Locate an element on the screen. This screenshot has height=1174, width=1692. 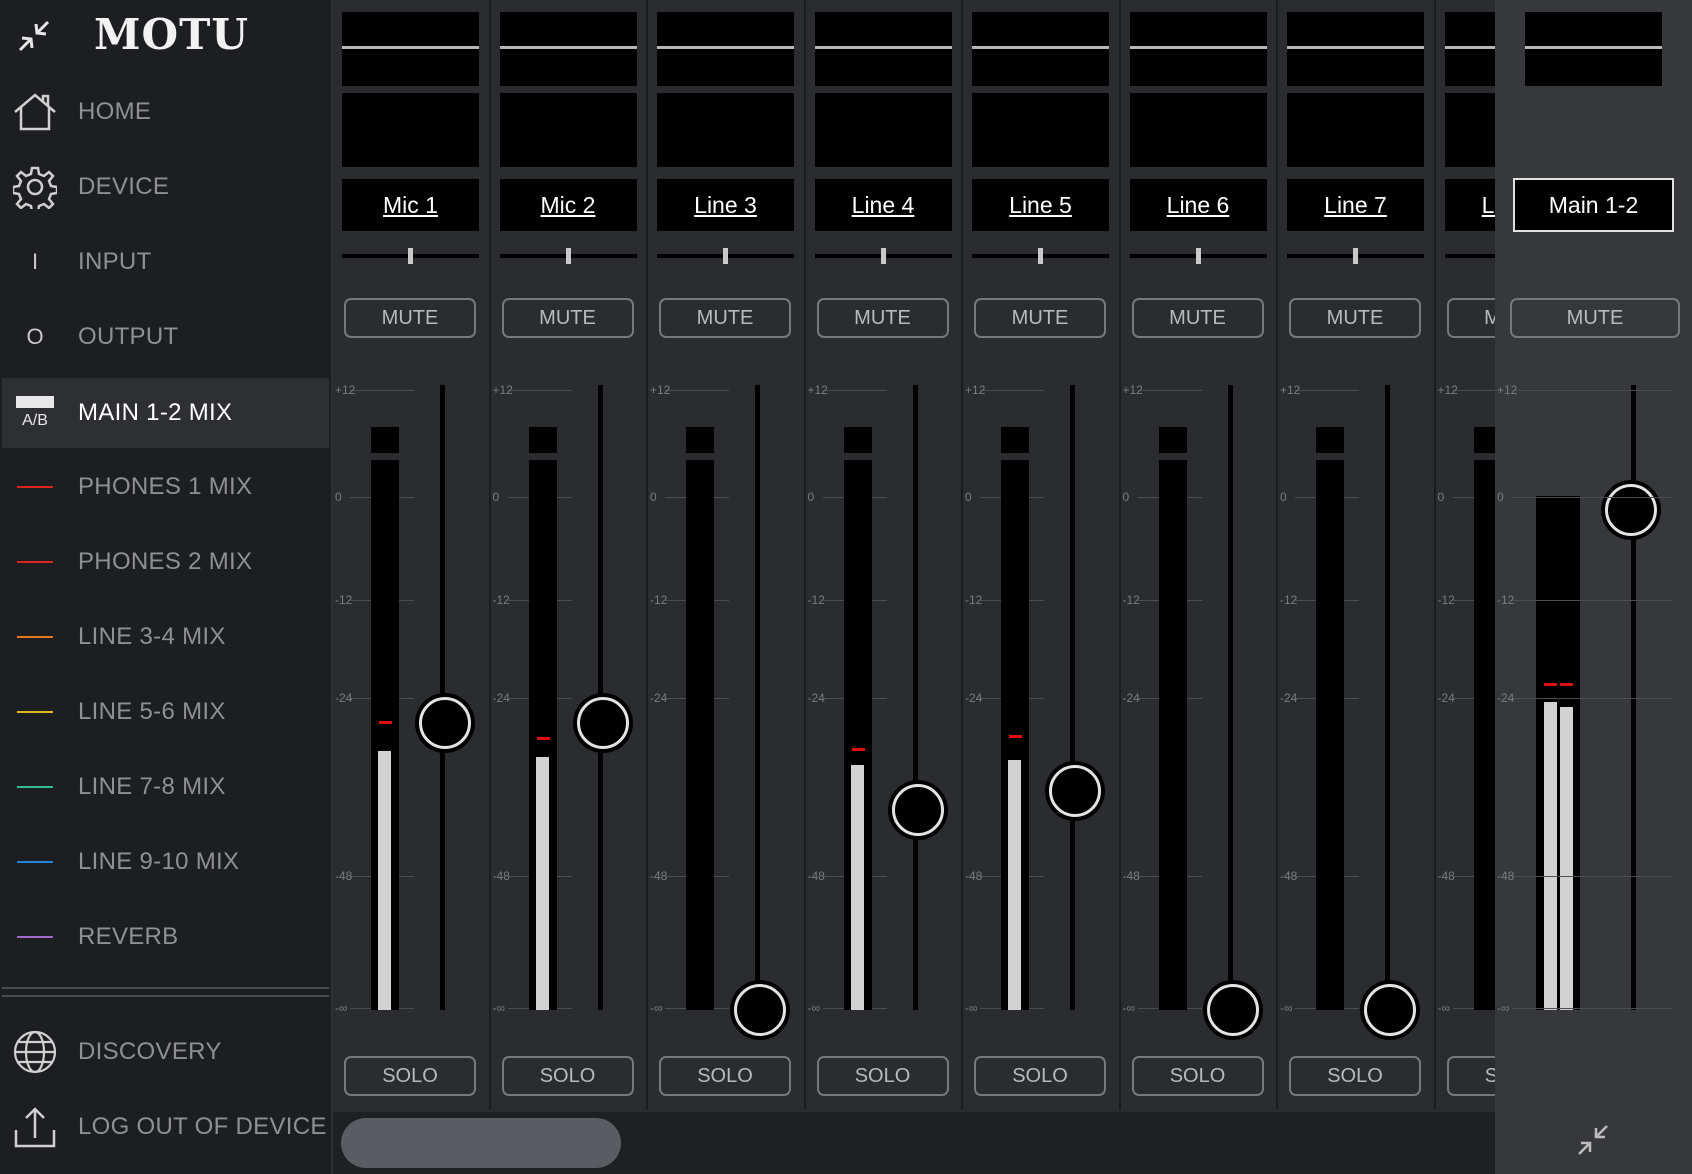
channel-name: Line 3 is located at coordinates (725, 205).